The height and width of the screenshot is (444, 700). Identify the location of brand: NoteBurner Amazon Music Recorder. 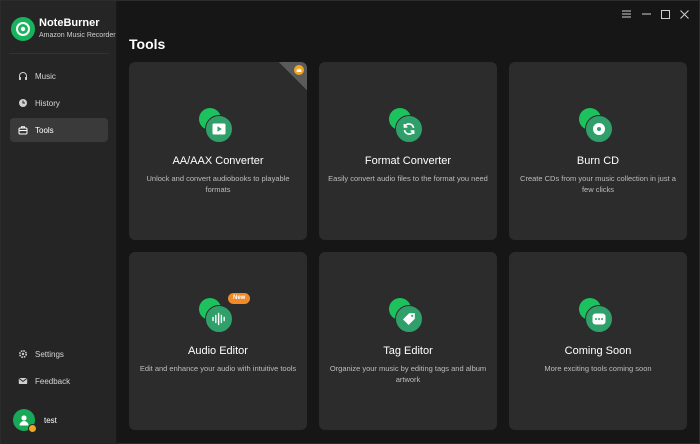
(63, 30).